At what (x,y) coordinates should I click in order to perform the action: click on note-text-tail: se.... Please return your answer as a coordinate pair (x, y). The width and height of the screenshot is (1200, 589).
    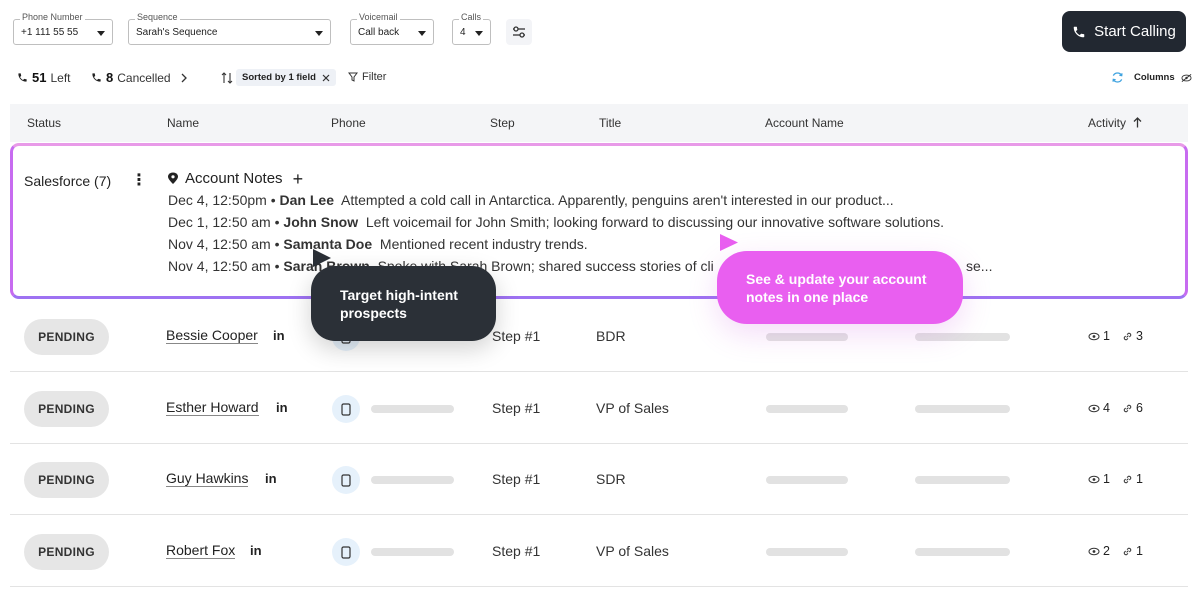
    Looking at the image, I should click on (979, 266).